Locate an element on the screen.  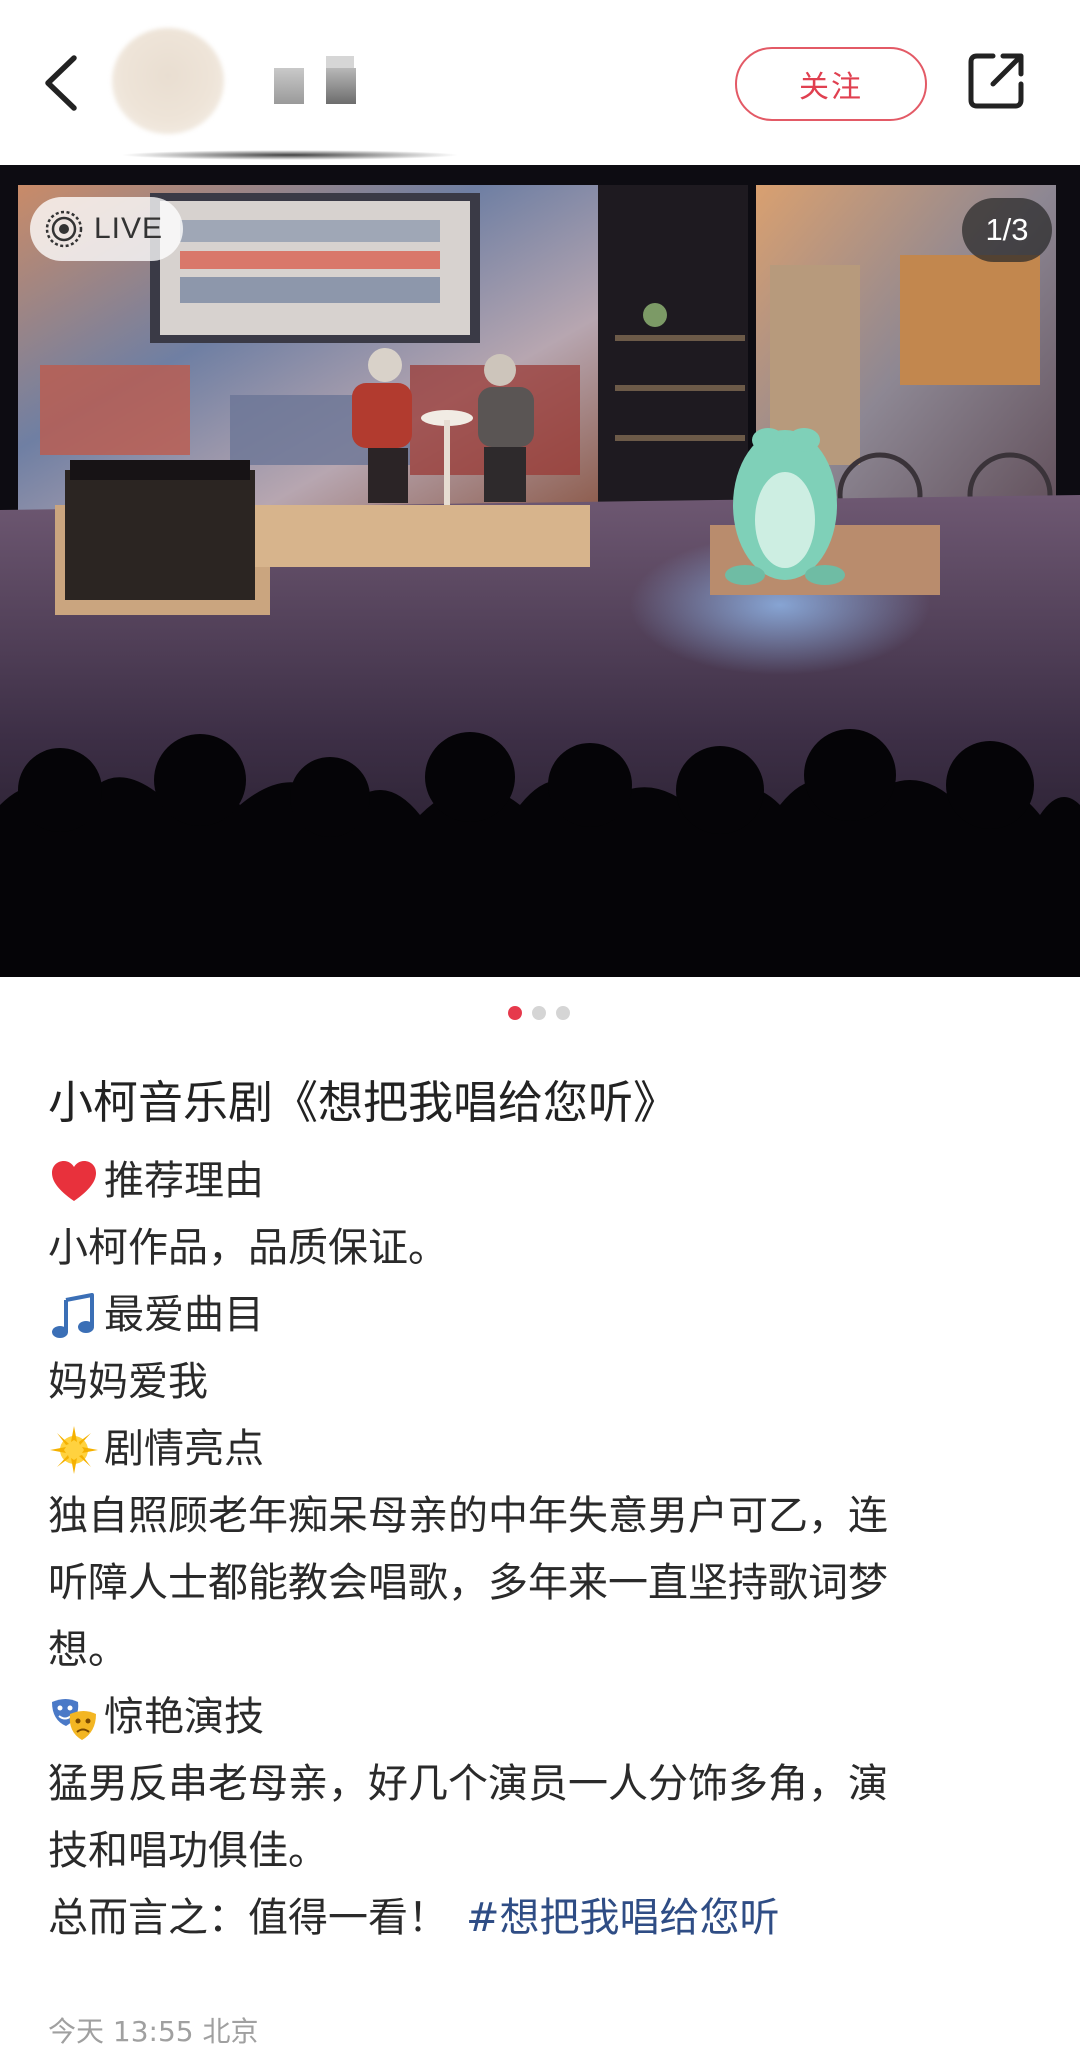
section-text: 技和唱功俱佳。 is located at coordinates (548, 1851).